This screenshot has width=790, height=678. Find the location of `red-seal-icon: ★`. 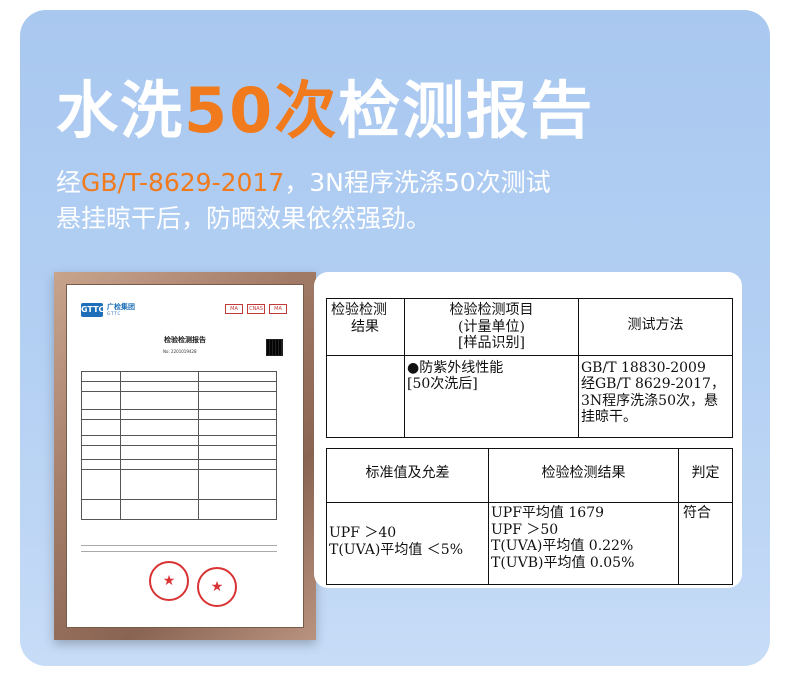

red-seal-icon: ★ is located at coordinates (169, 581).